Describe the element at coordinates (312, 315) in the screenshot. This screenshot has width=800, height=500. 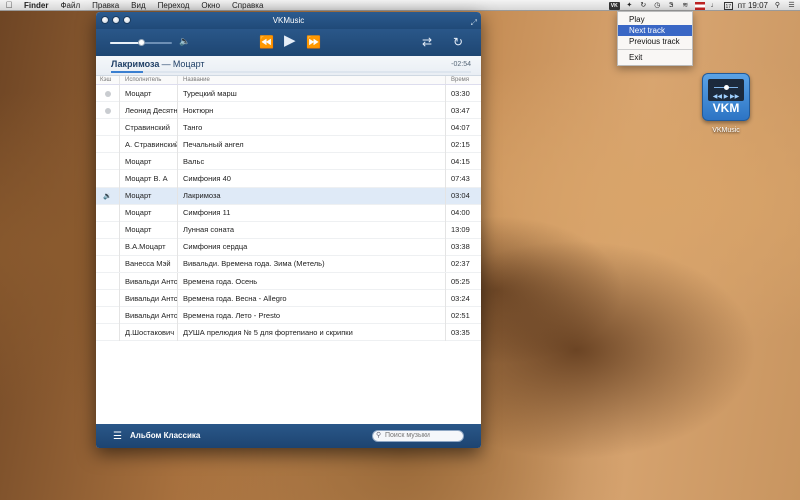
I see `track-title: Времена года. Лето - Presto` at that location.